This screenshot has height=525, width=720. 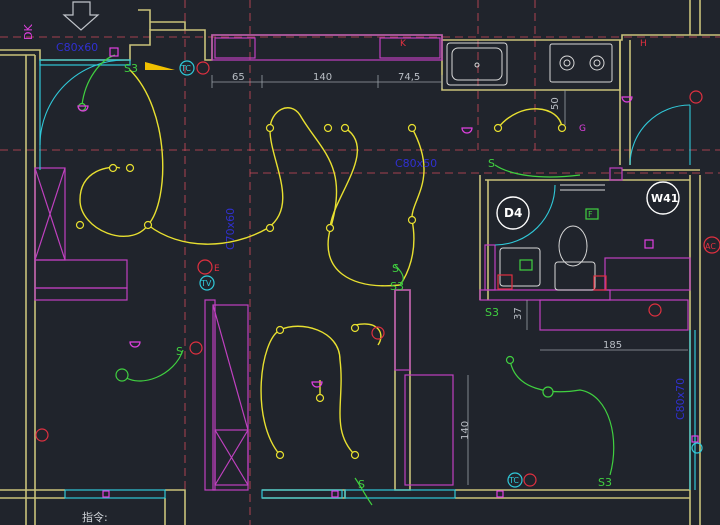 I want to click on dim-140-vertical: 140, so click(x=465, y=430).